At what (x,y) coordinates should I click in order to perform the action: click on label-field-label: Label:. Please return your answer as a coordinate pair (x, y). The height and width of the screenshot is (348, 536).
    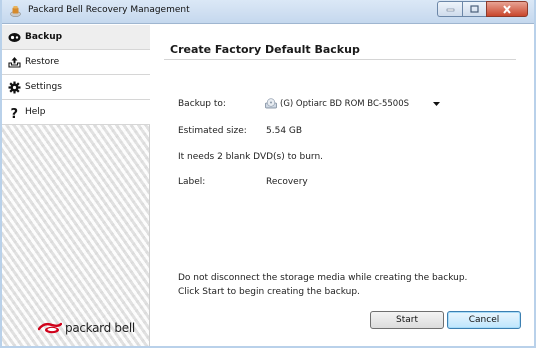
    Looking at the image, I should click on (192, 182).